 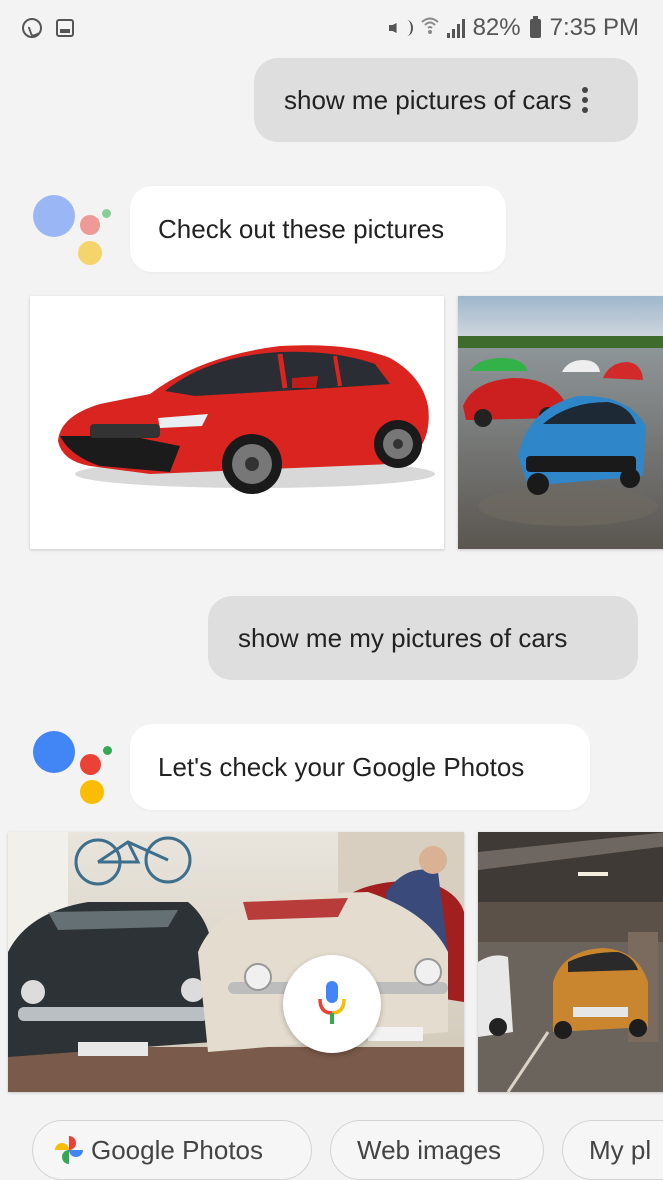 What do you see at coordinates (429, 1149) in the screenshot?
I see `chip-label: Web images` at bounding box center [429, 1149].